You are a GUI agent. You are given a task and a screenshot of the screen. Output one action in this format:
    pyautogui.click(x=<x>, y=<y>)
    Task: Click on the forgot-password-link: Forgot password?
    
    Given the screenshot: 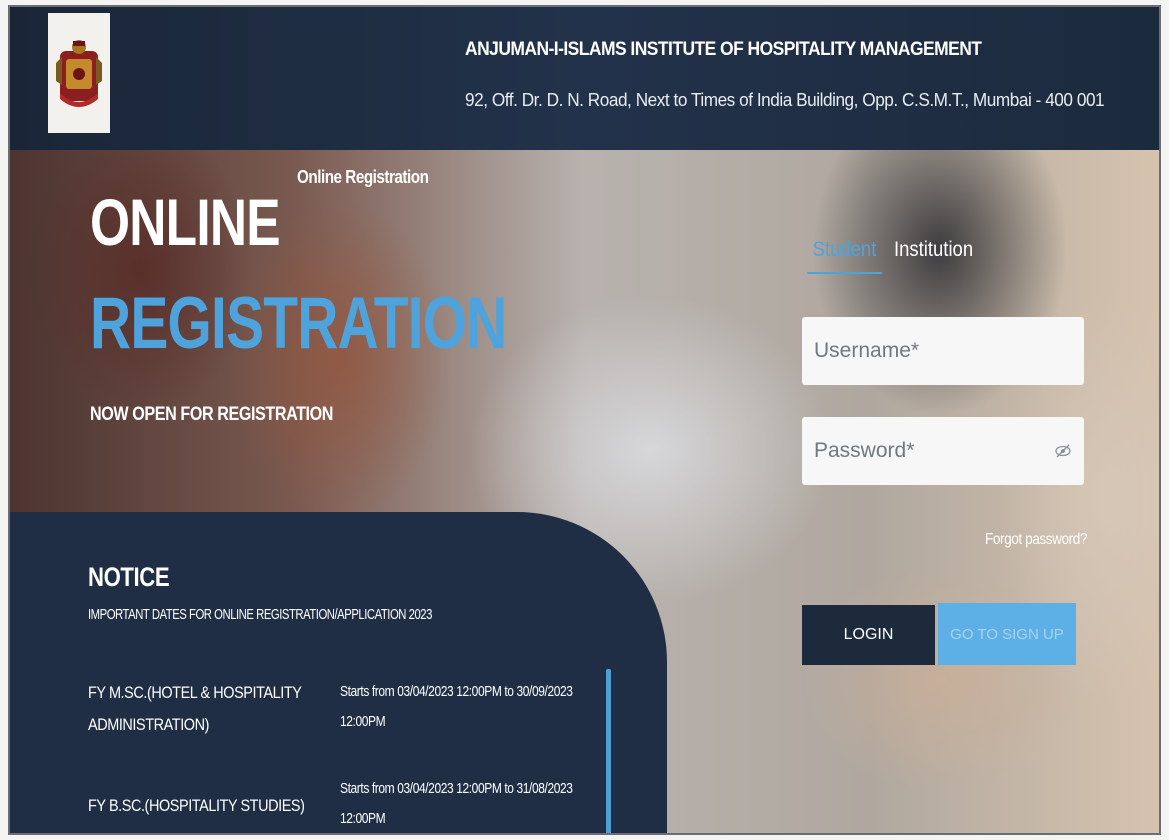 What is the action you would take?
    pyautogui.click(x=1036, y=540)
    